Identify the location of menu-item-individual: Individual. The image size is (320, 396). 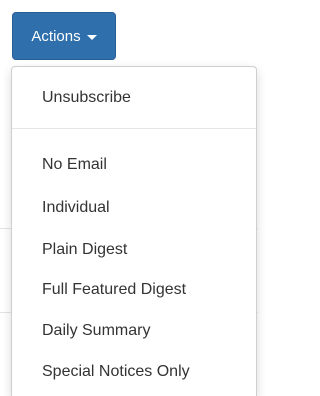
(76, 208).